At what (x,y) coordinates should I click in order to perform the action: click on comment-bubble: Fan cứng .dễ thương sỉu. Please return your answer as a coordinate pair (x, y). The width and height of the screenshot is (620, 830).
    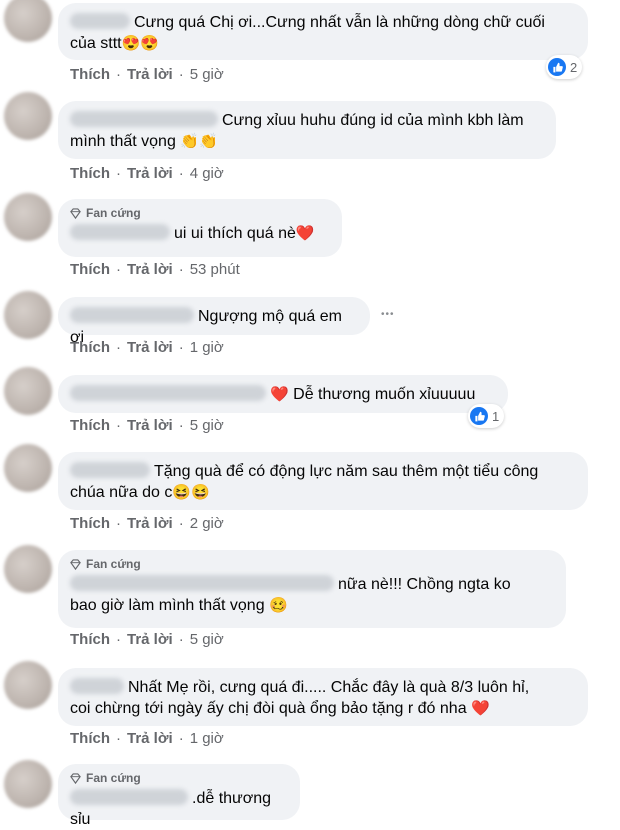
    Looking at the image, I should click on (179, 796).